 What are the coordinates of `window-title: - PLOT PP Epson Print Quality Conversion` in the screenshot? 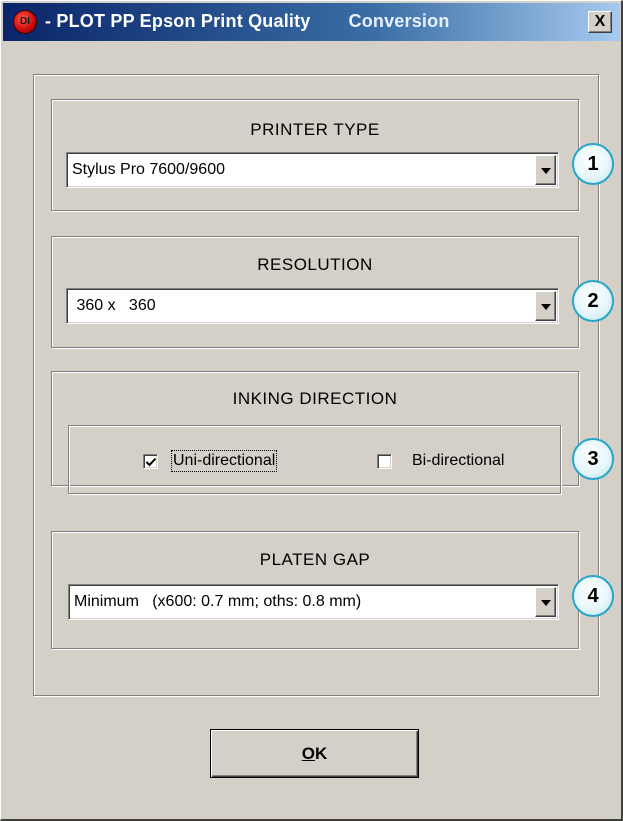 It's located at (247, 21).